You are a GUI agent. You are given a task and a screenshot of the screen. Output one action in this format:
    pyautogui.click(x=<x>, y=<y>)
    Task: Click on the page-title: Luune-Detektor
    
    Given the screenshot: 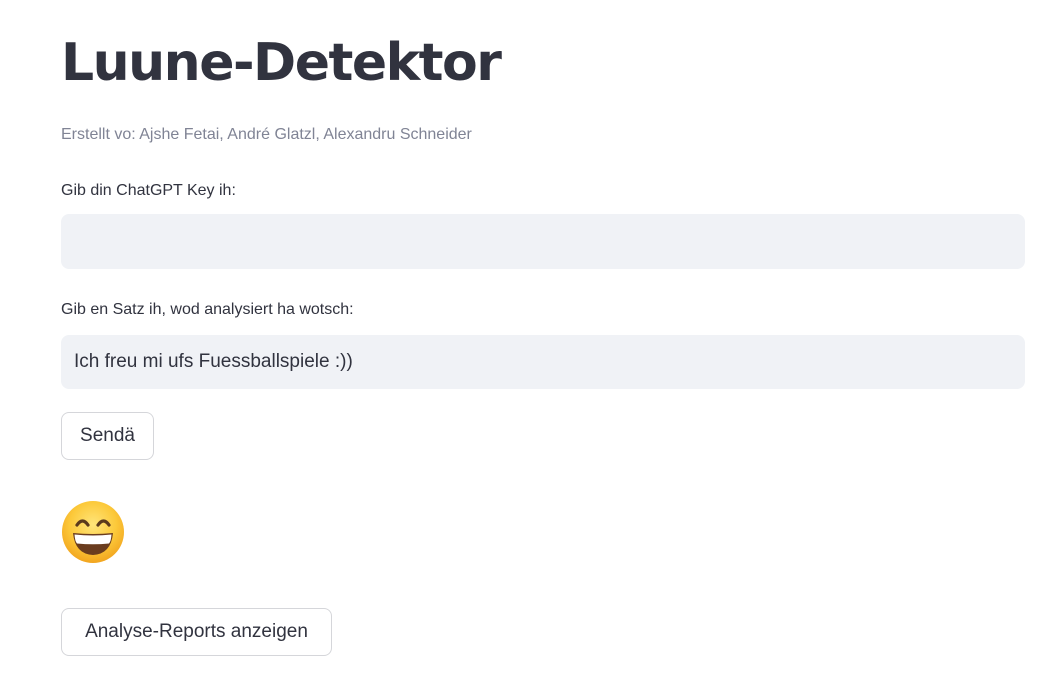 What is the action you would take?
    pyautogui.click(x=281, y=63)
    